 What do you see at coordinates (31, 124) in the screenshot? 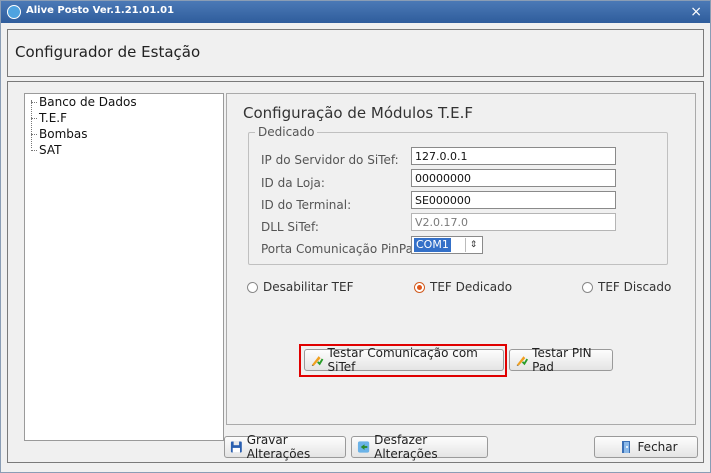
I see `tree-connector-line` at bounding box center [31, 124].